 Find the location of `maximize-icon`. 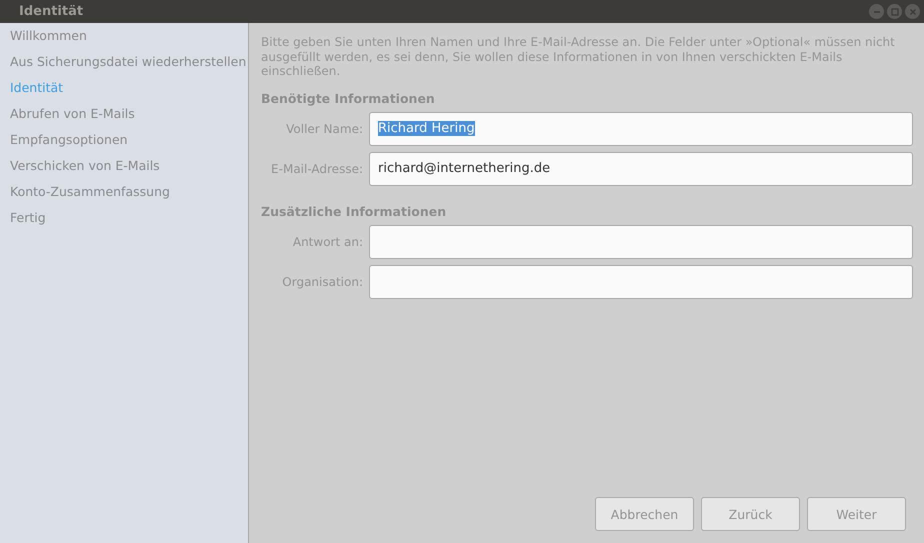

maximize-icon is located at coordinates (895, 11).